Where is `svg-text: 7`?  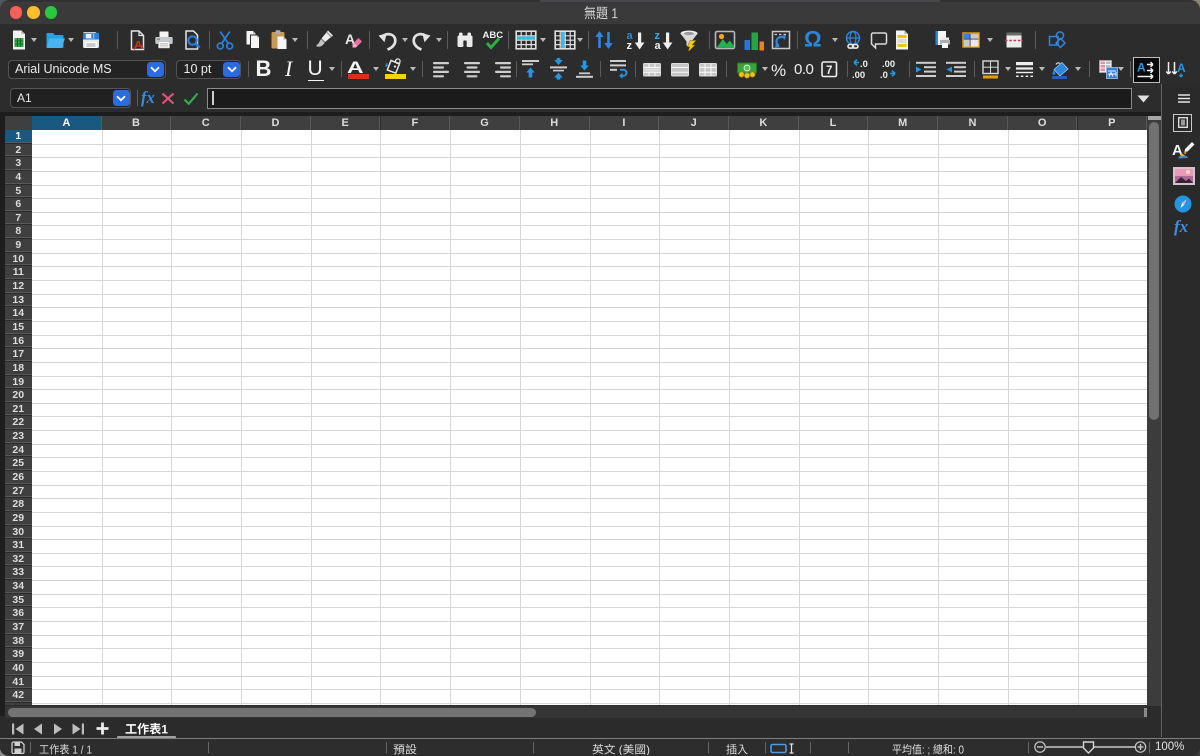
svg-text: 7 is located at coordinates (829, 71).